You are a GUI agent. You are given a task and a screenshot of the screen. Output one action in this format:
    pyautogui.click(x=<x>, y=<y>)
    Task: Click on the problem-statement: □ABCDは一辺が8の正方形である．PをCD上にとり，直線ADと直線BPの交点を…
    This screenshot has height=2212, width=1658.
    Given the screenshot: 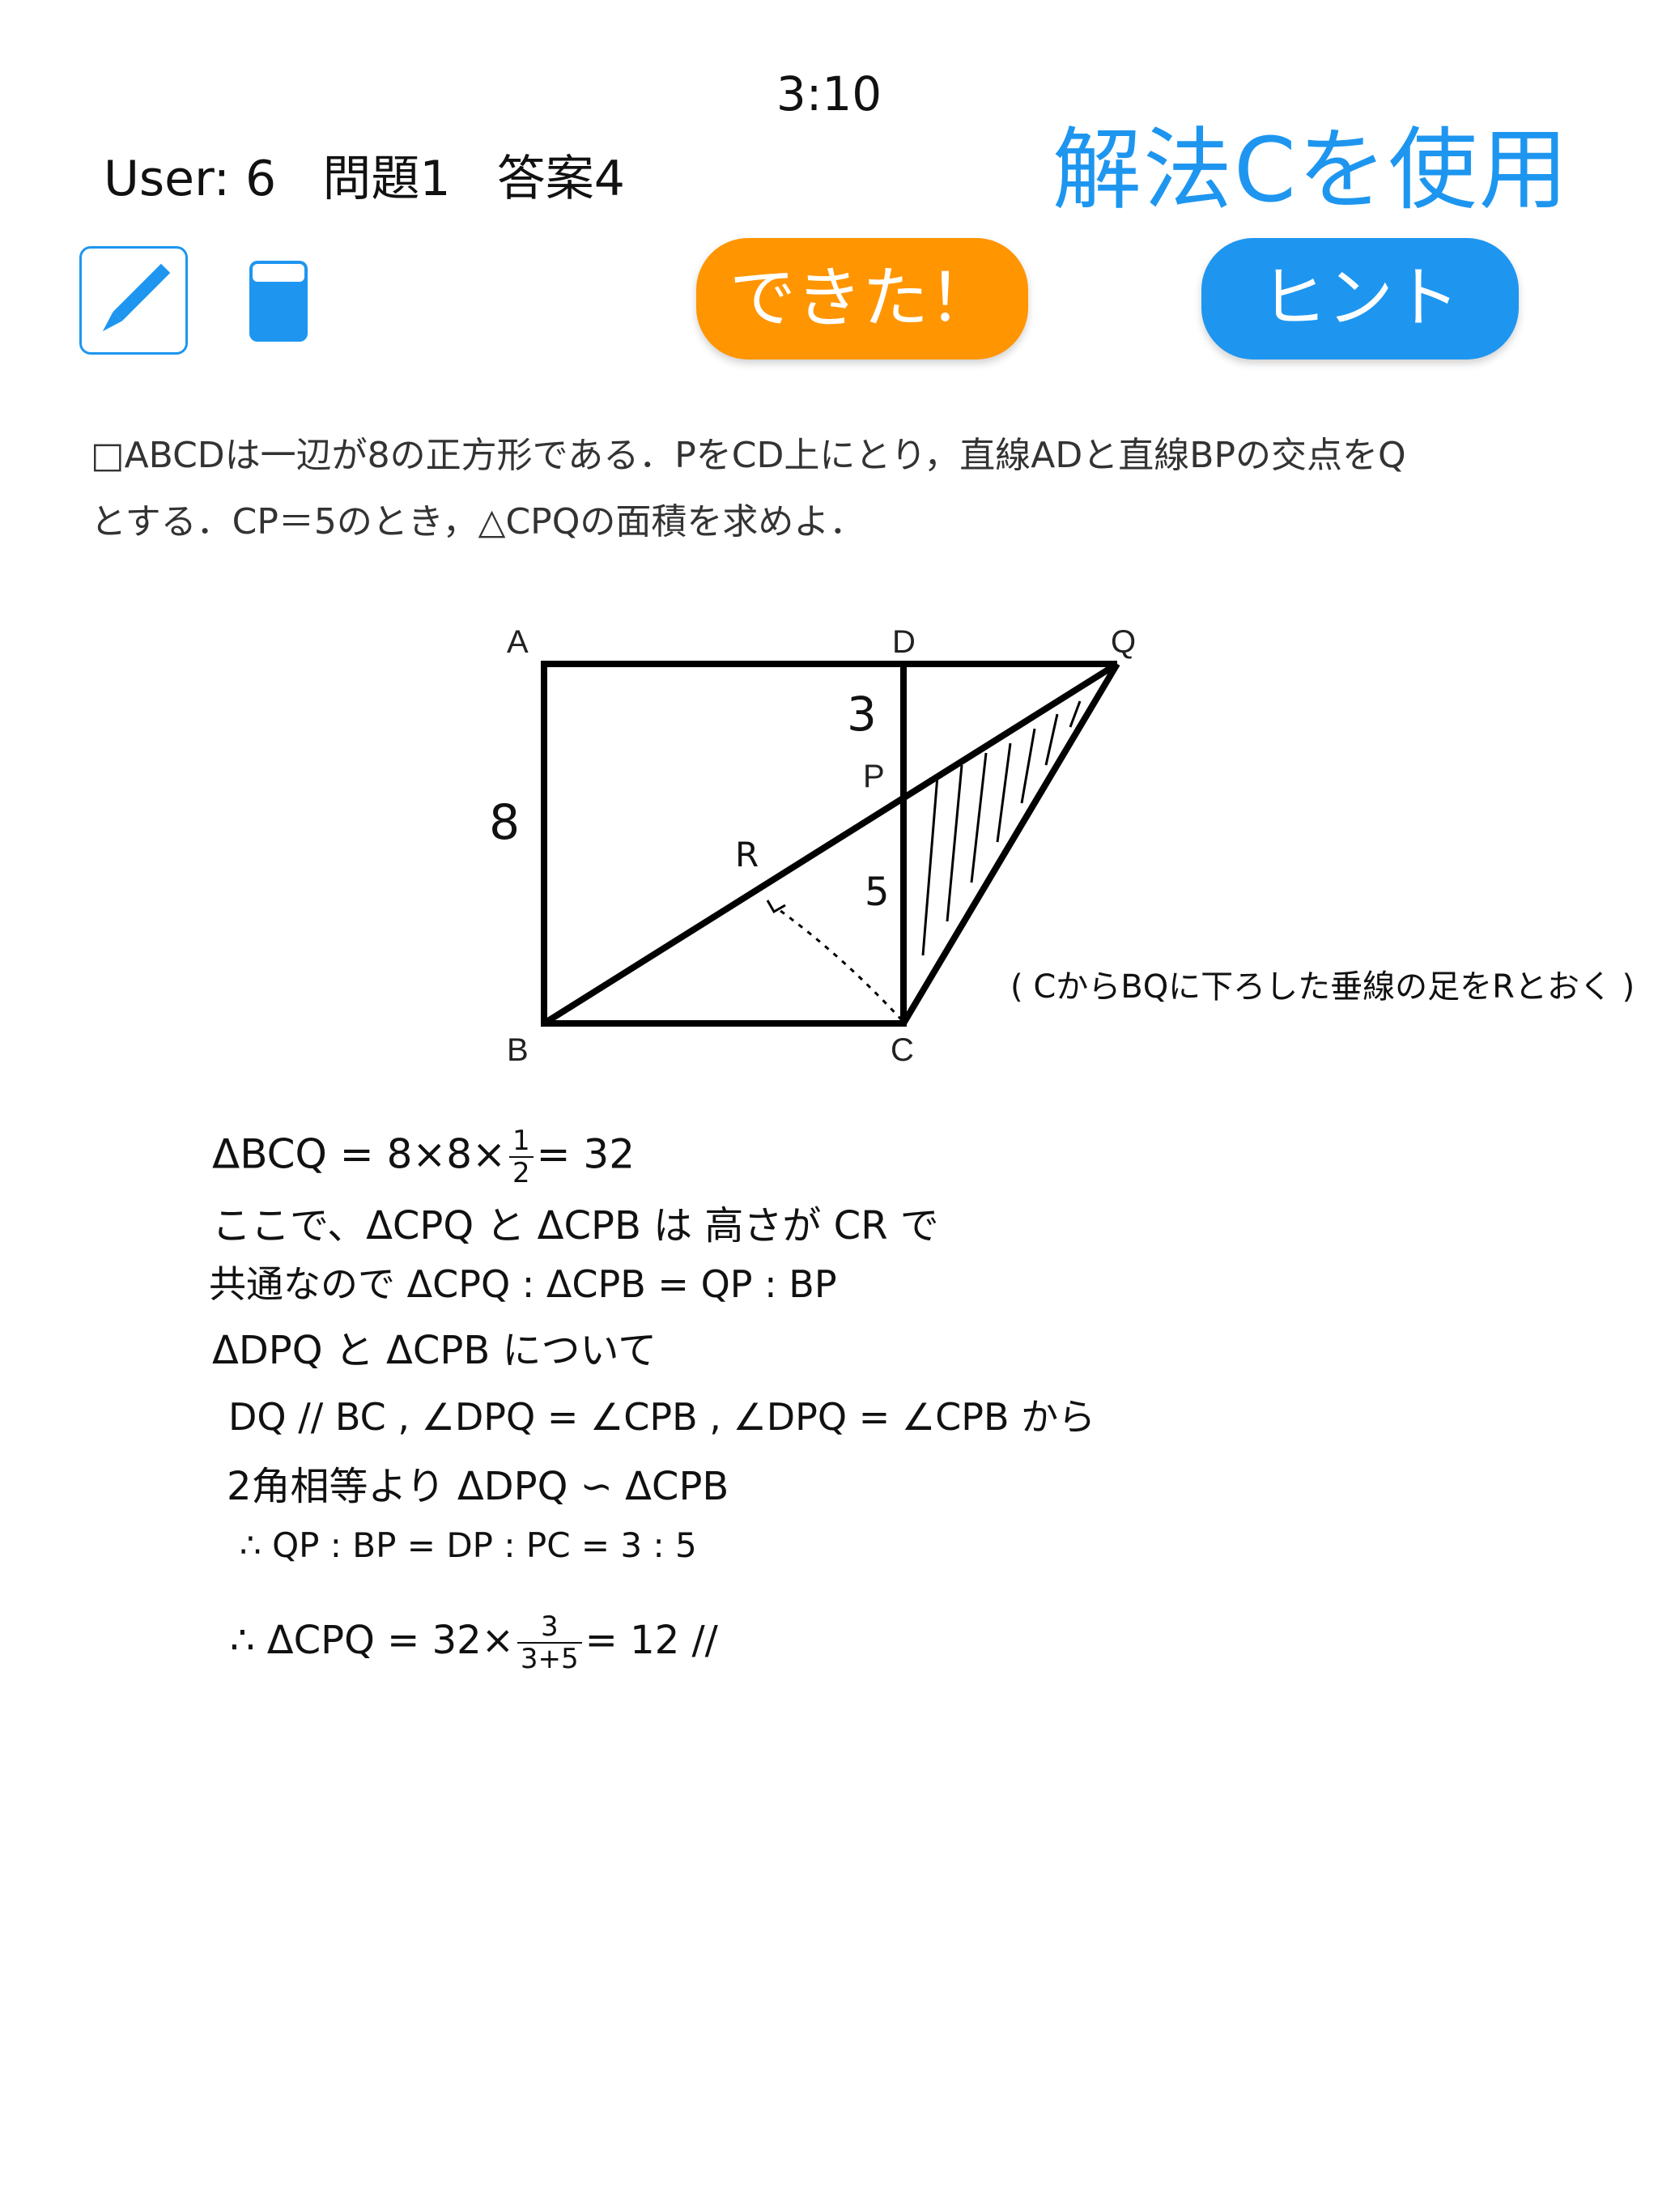 What is the action you would take?
    pyautogui.click(x=843, y=489)
    